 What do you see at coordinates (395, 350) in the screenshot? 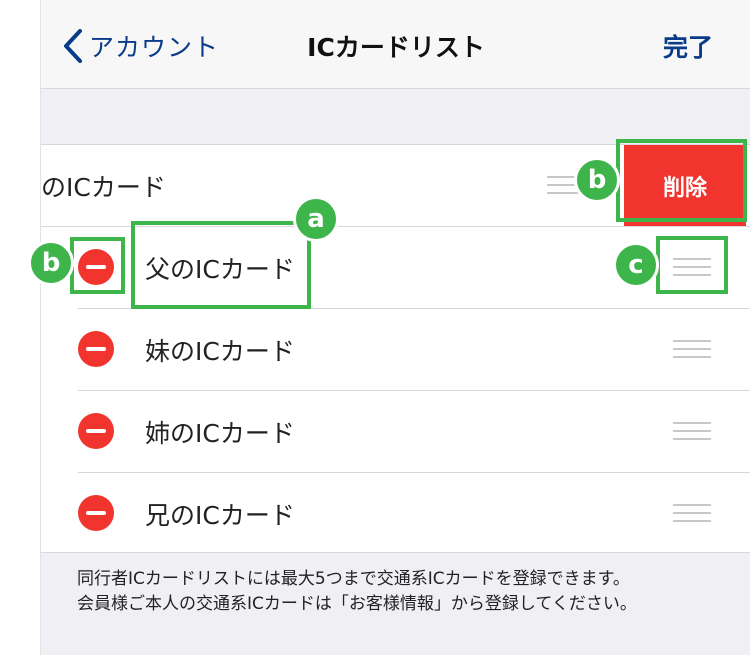
I see `list-row: 妹のICカード` at bounding box center [395, 350].